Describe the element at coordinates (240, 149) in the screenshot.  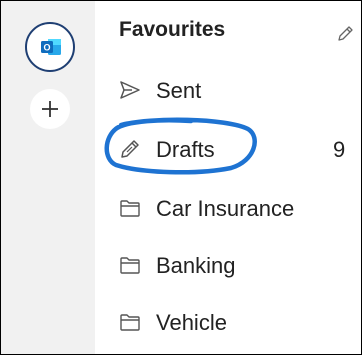
I see `folder-item-drafts: Drafts 9` at that location.